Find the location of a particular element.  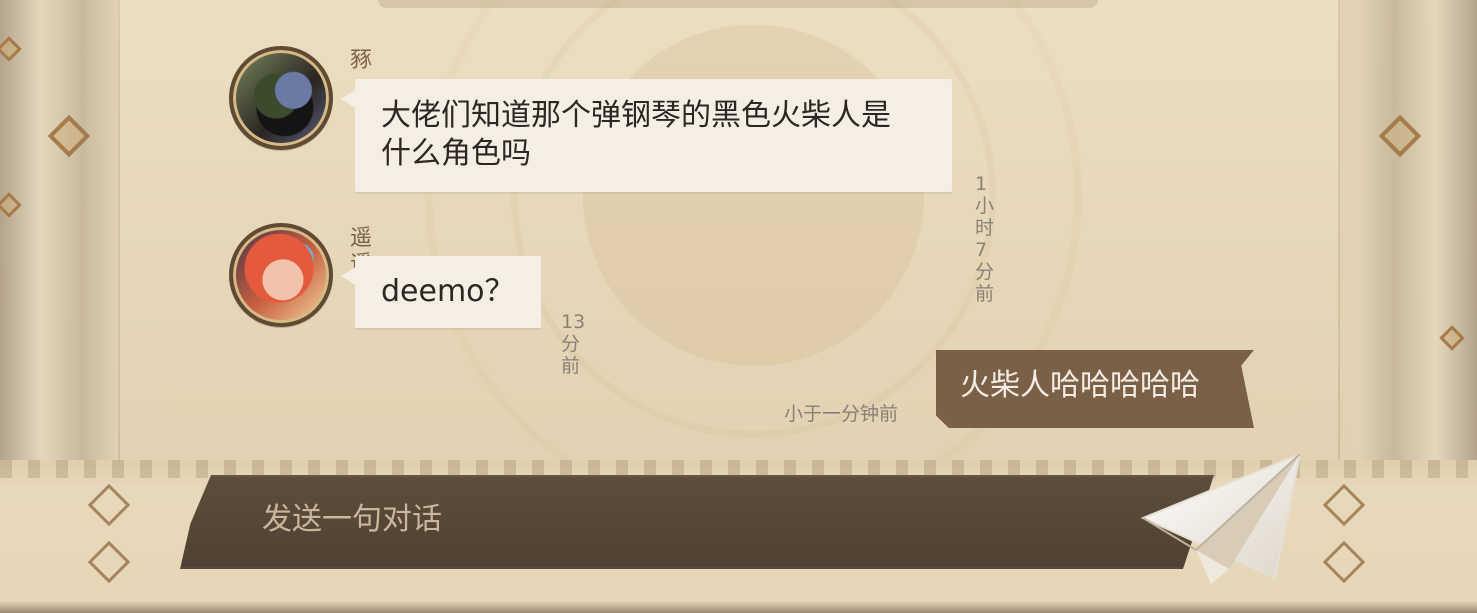

my-message-bubble: 火柴人哈哈哈哈哈 is located at coordinates (1095, 389).